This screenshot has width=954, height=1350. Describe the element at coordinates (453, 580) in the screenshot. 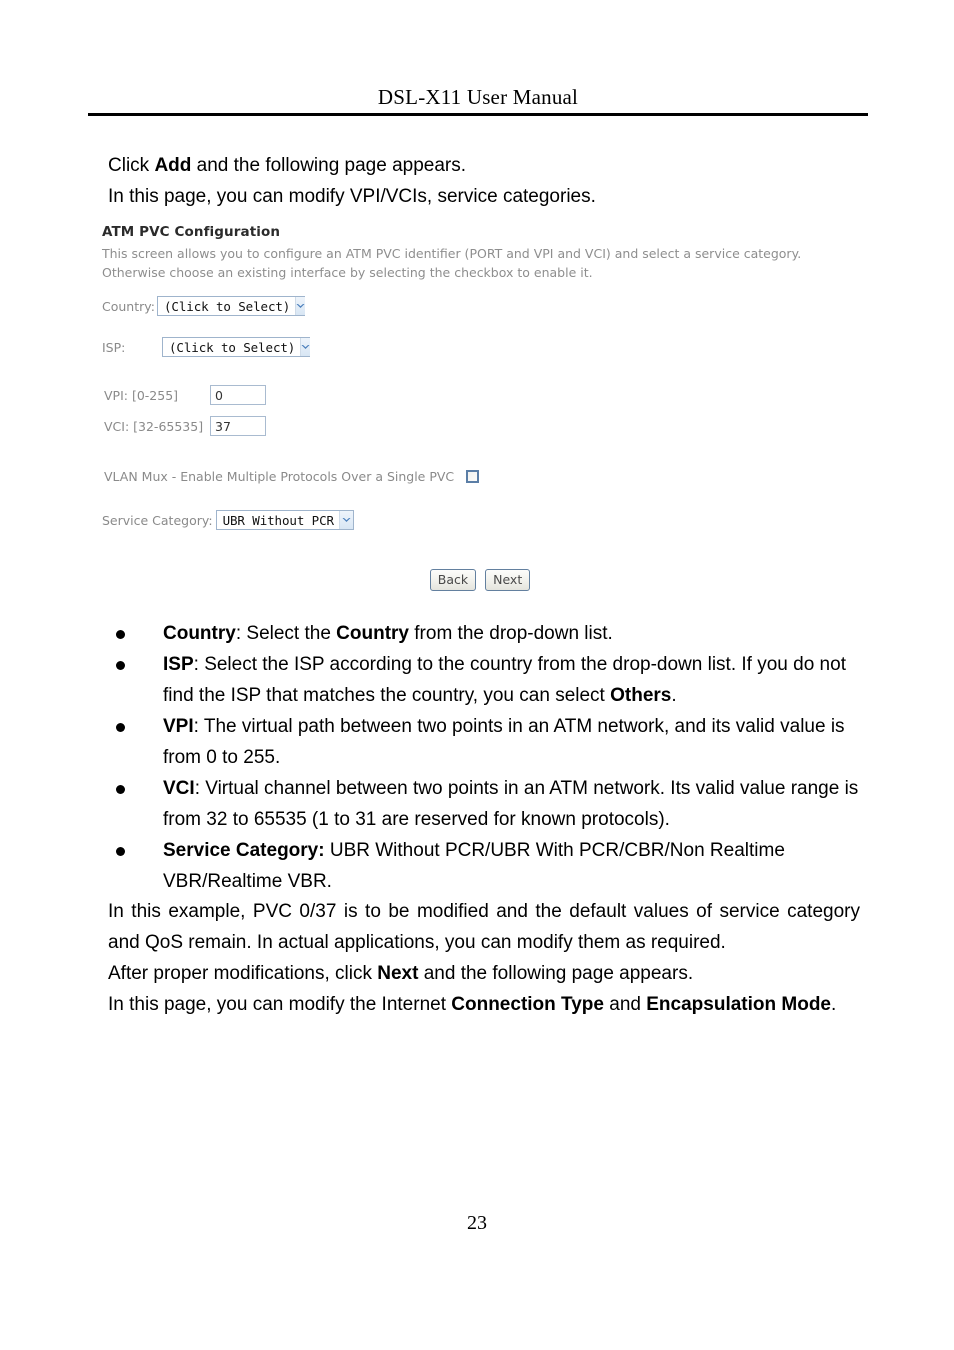

I see `back-button: Back` at that location.